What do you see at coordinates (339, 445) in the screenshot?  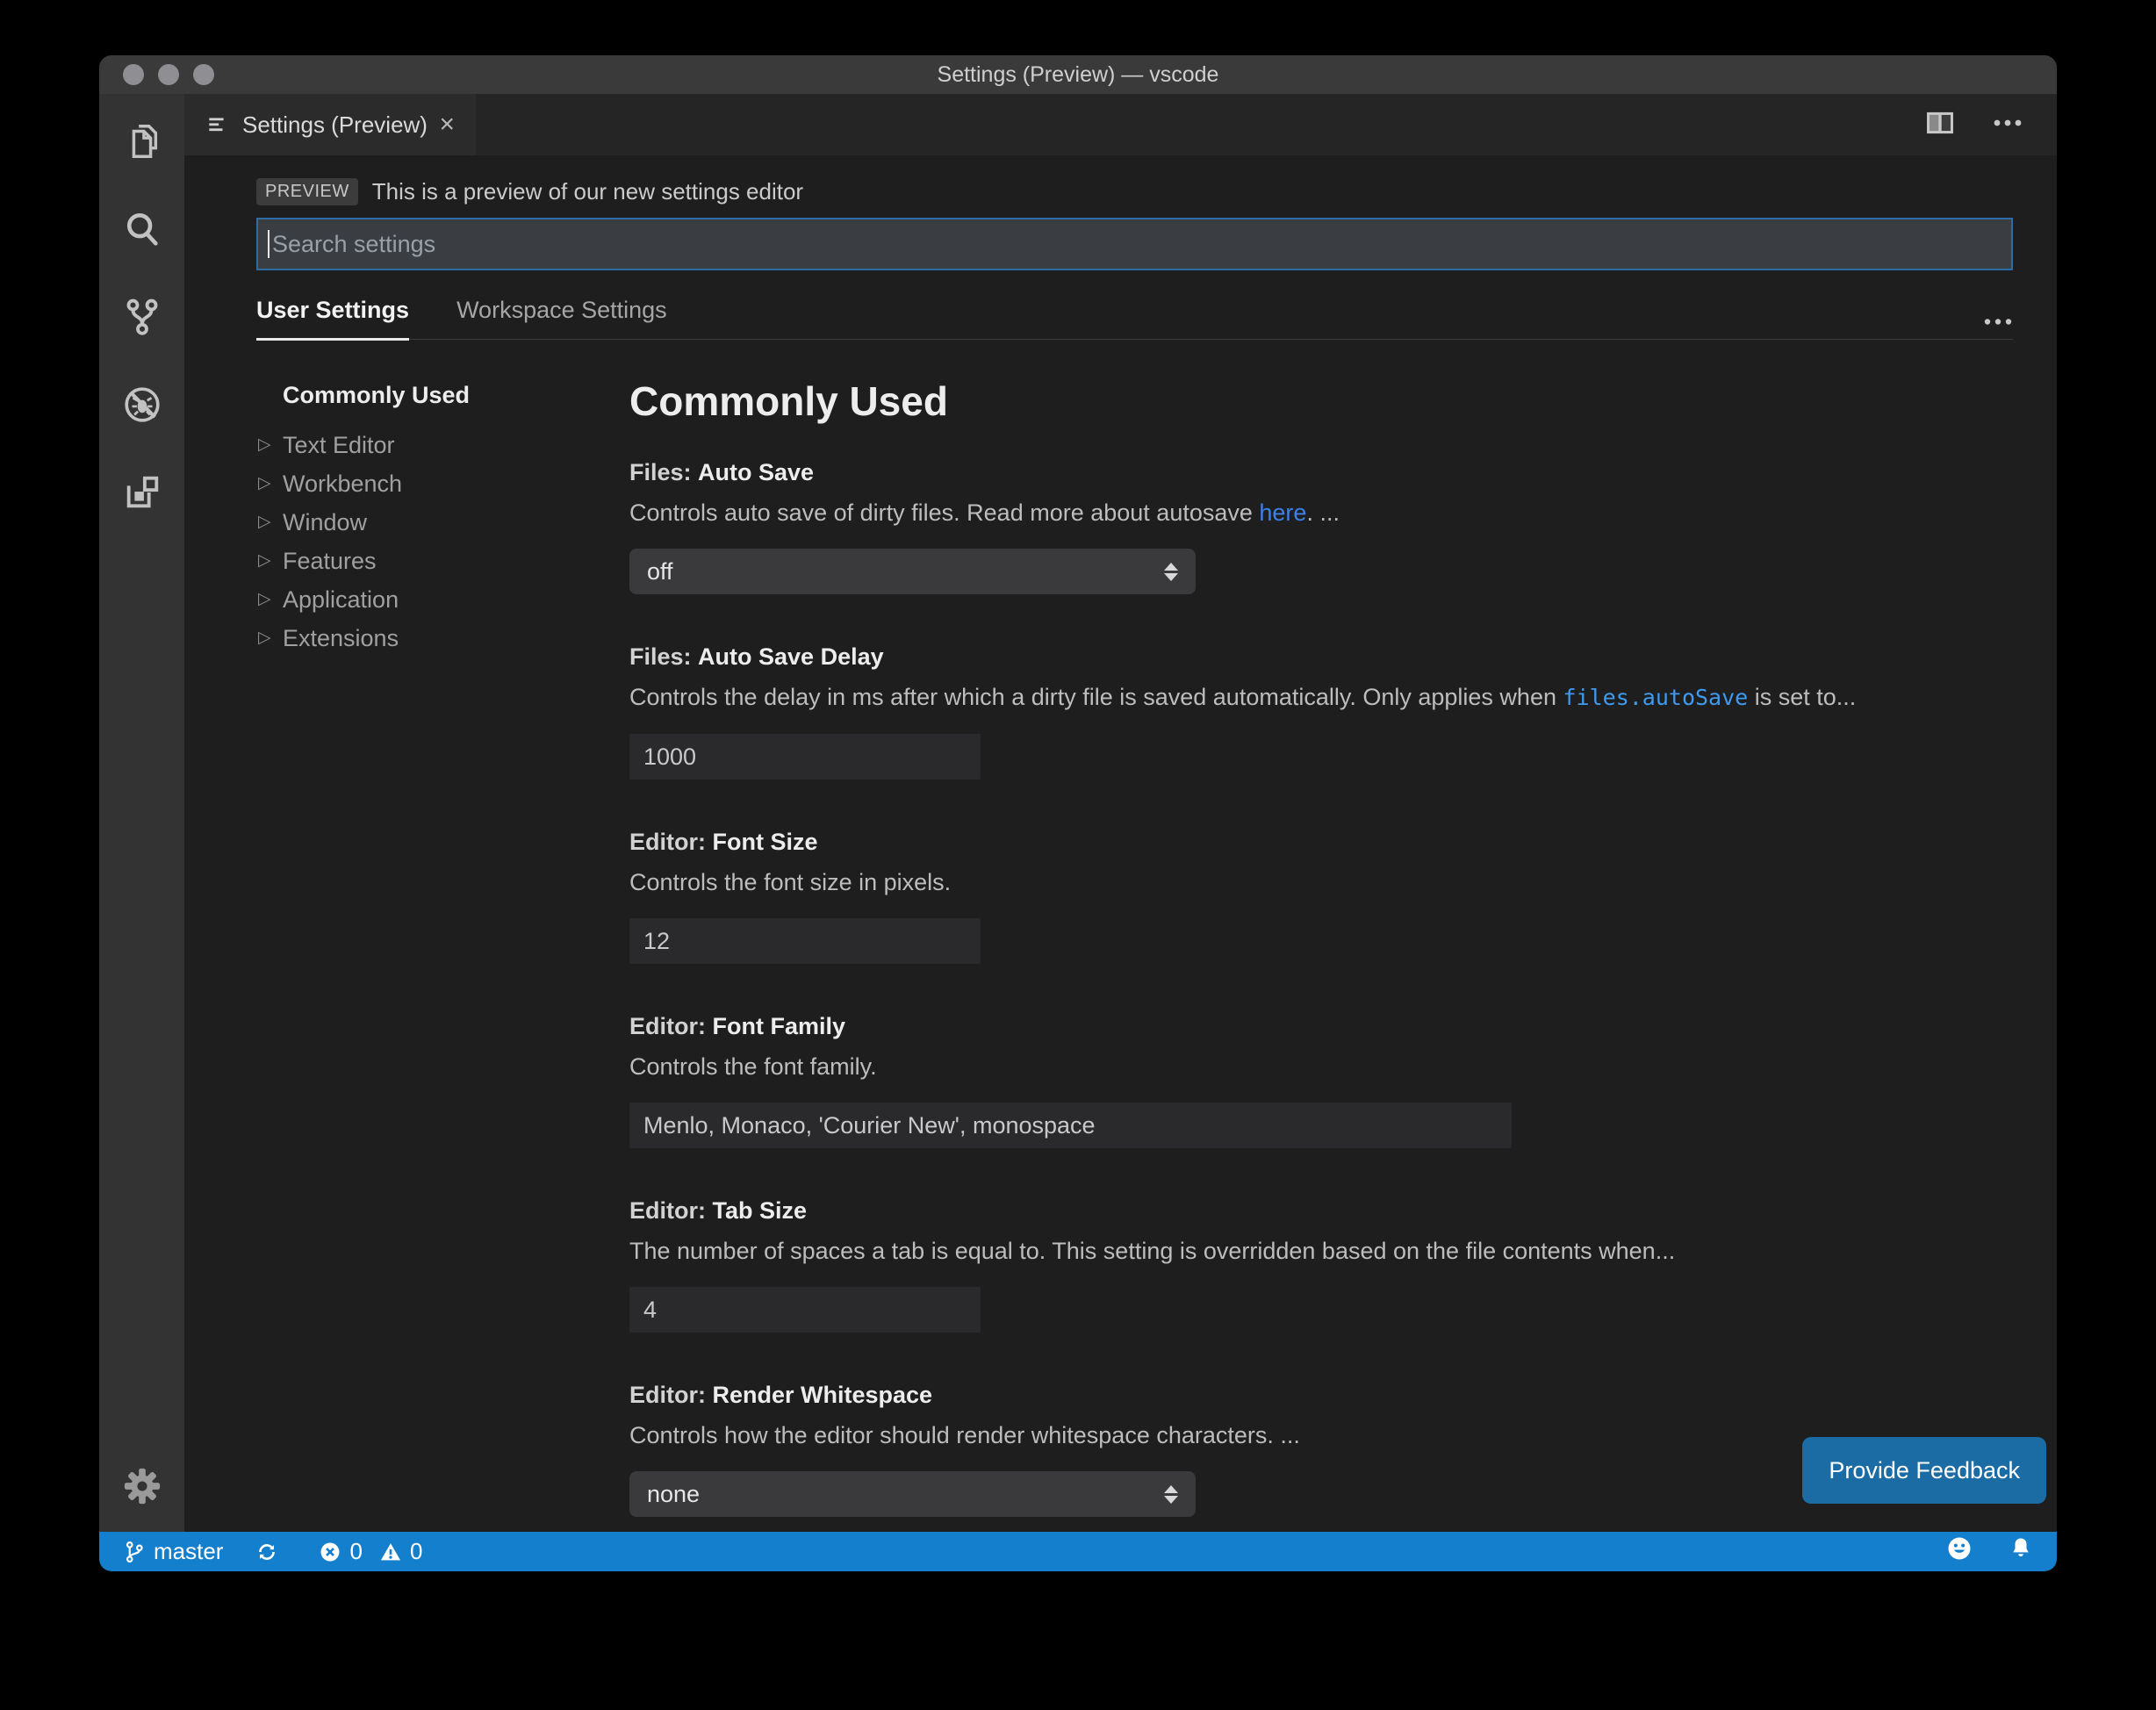 I see `toc-item-label: Text Editor` at bounding box center [339, 445].